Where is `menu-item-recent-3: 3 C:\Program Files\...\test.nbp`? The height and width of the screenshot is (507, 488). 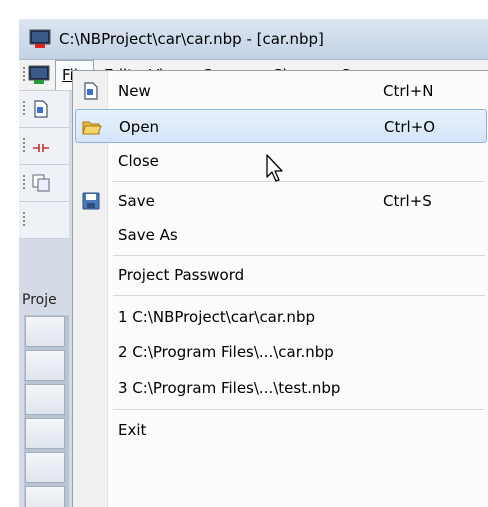
menu-item-recent-3: 3 C:\Program Files\...\test.nbp is located at coordinates (281, 388).